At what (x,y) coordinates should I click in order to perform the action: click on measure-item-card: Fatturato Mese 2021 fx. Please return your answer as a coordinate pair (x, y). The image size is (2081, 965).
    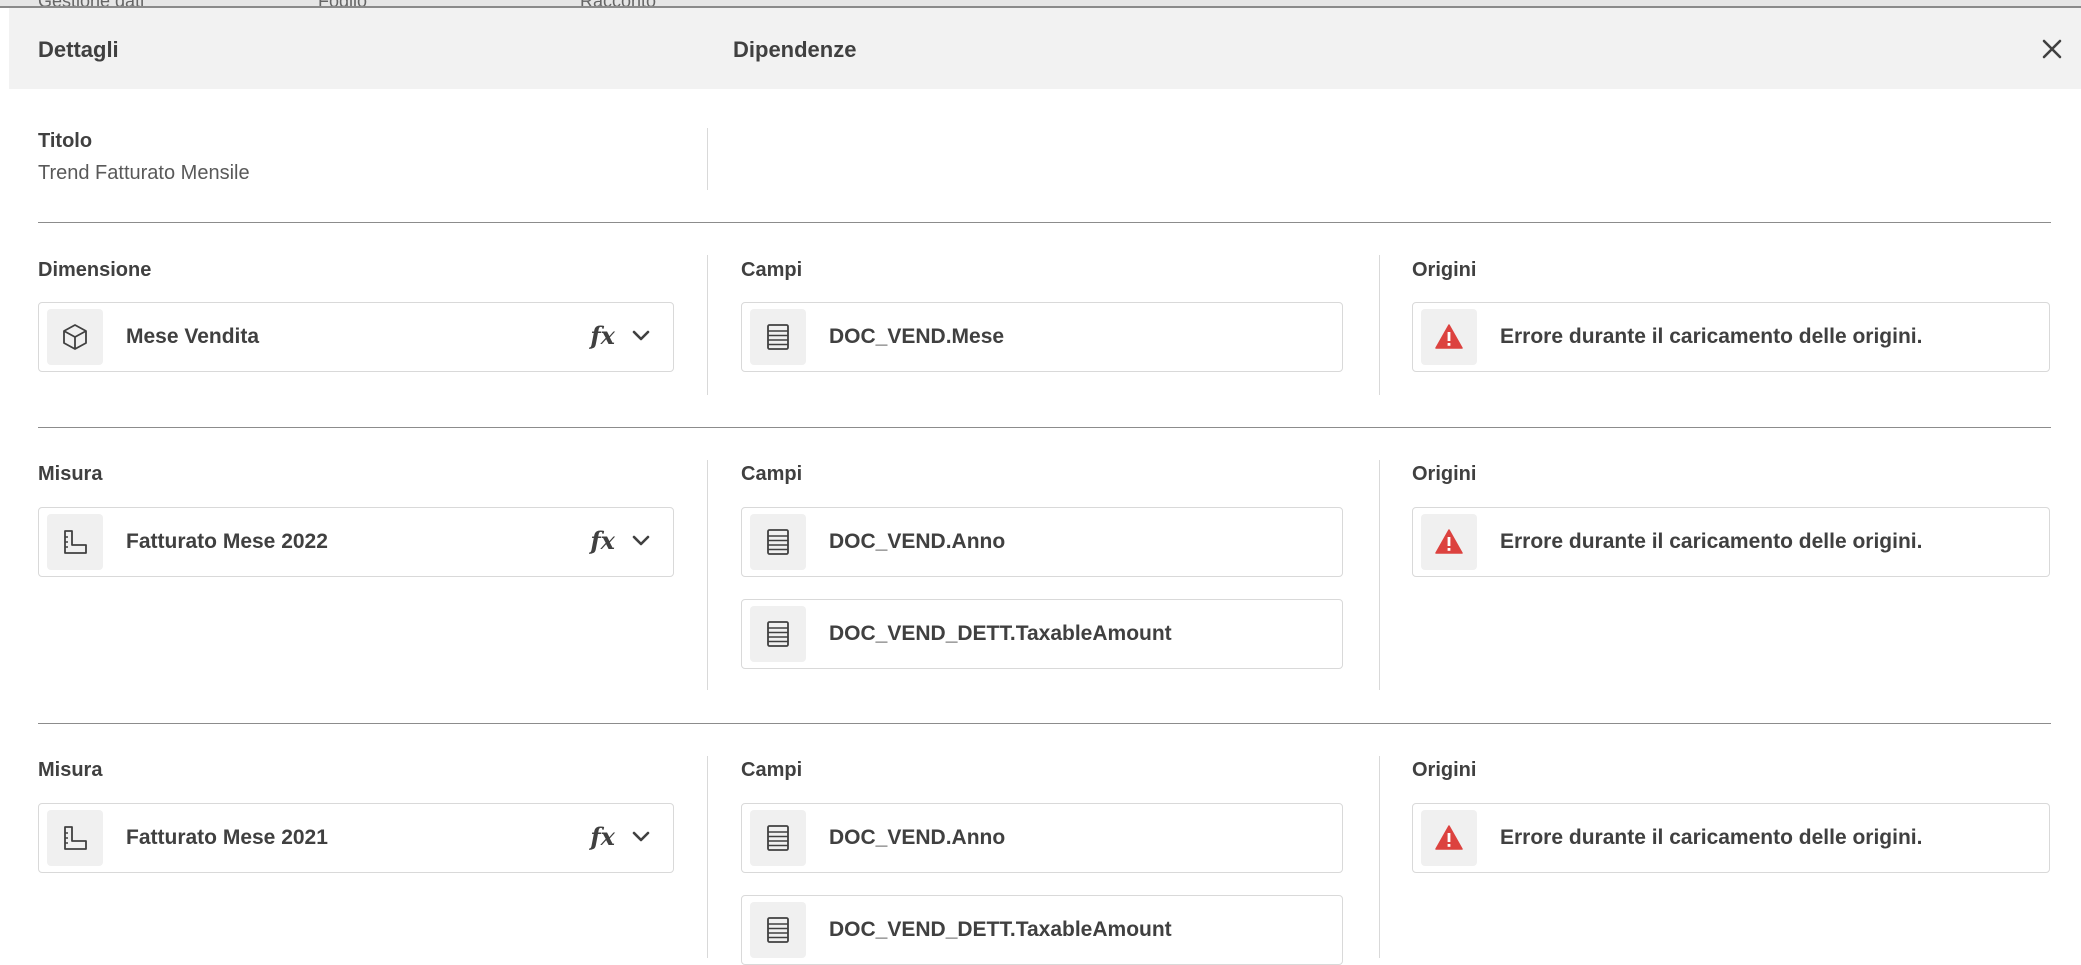
    Looking at the image, I should click on (356, 838).